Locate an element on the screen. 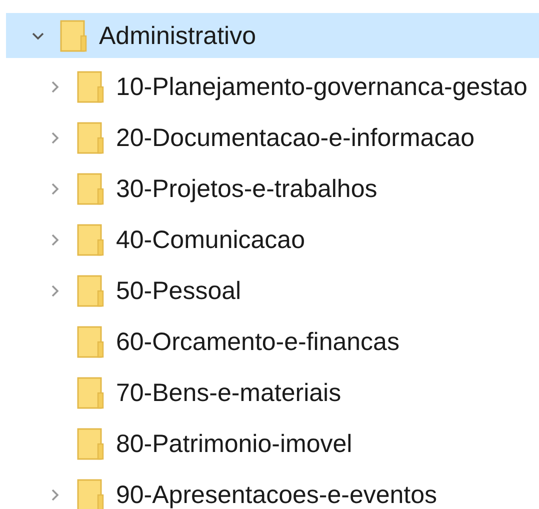 This screenshot has height=509, width=539. tree-item: 50-Pessoal is located at coordinates (272, 290).